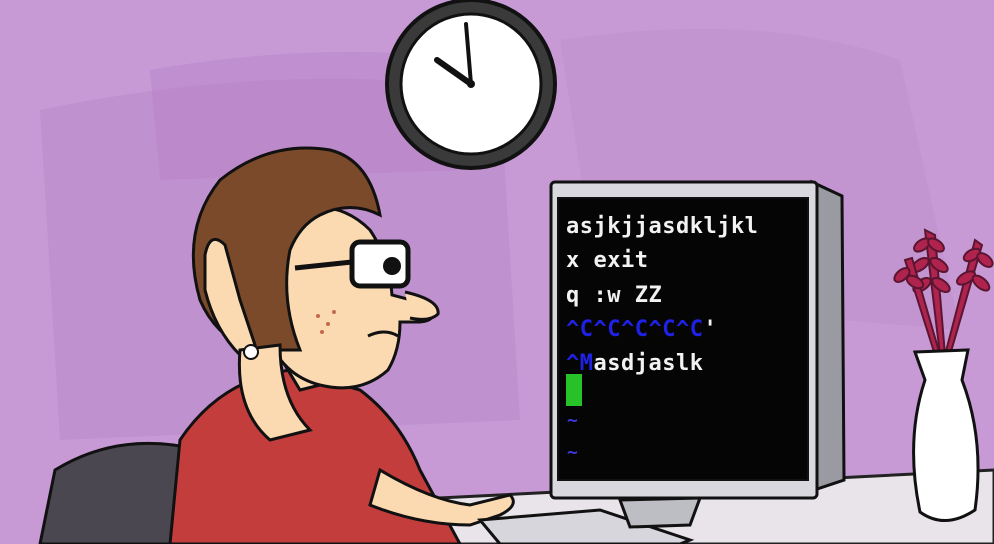 This screenshot has height=544, width=994. I want to click on terminal-line: asjkjjasdkljkl, so click(662, 226).